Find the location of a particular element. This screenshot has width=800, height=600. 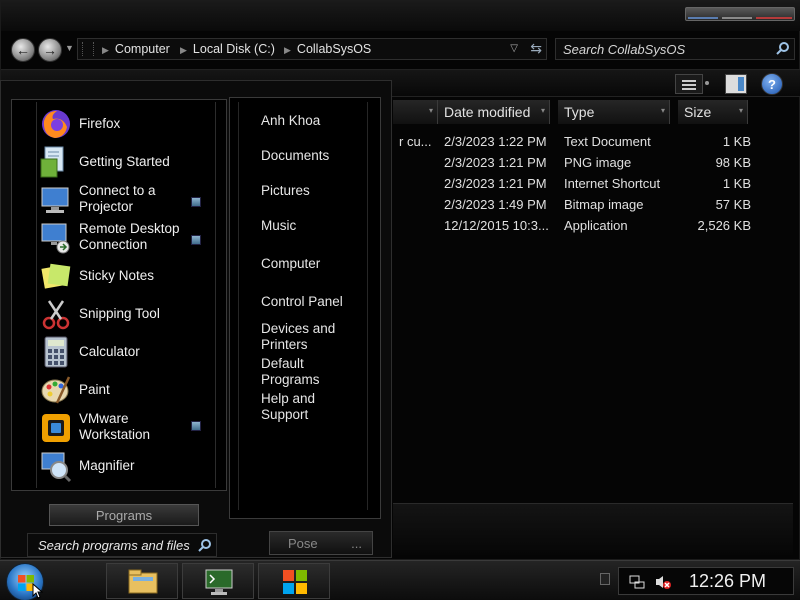

computer-location-icon is located at coordinates (88, 49).